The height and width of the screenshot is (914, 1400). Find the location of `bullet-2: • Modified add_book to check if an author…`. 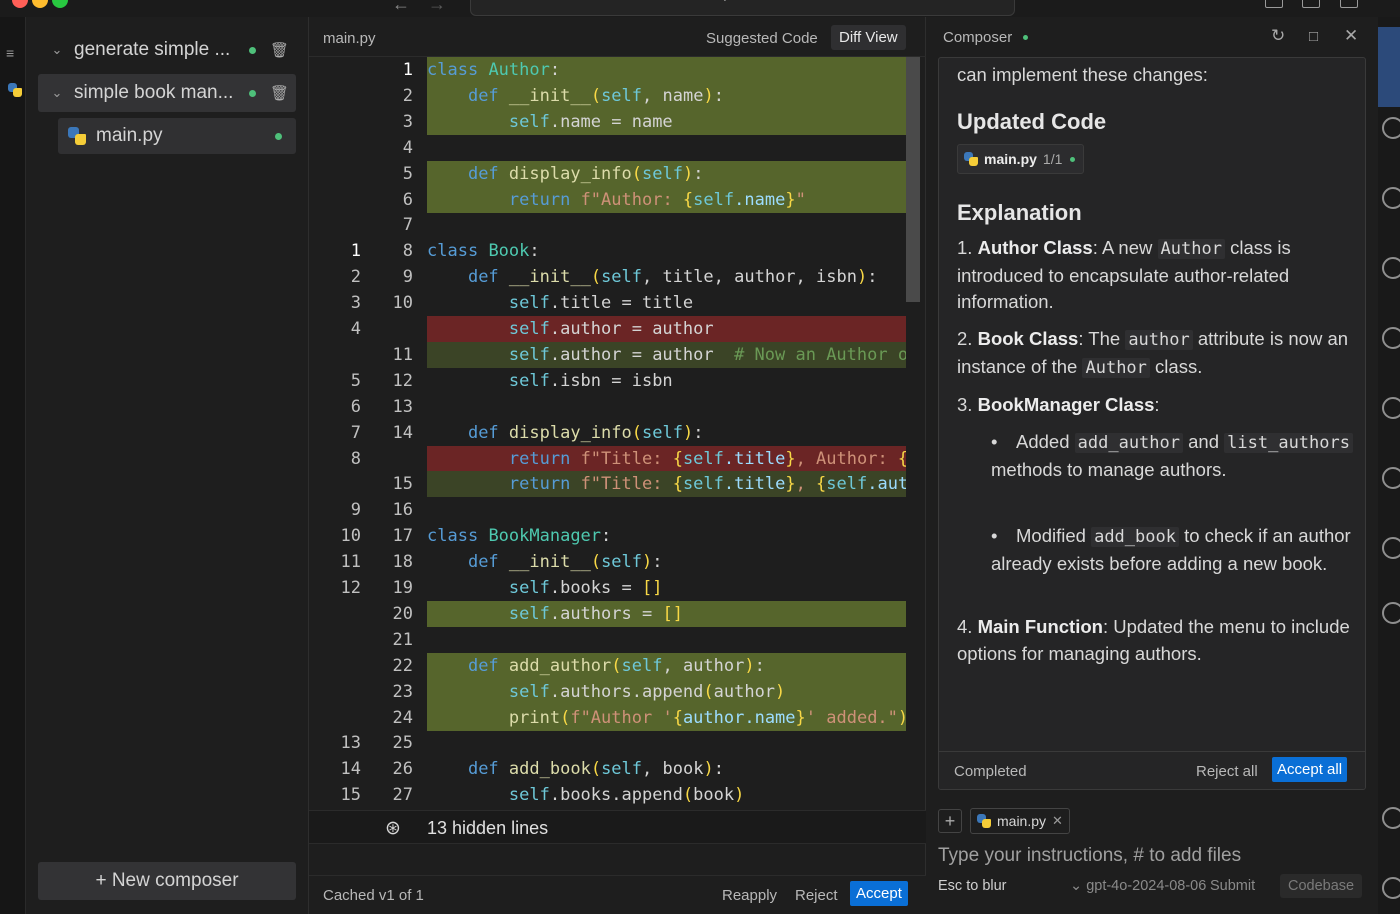

bullet-2: • Modified add_book to check if an author… is located at coordinates (1171, 549).